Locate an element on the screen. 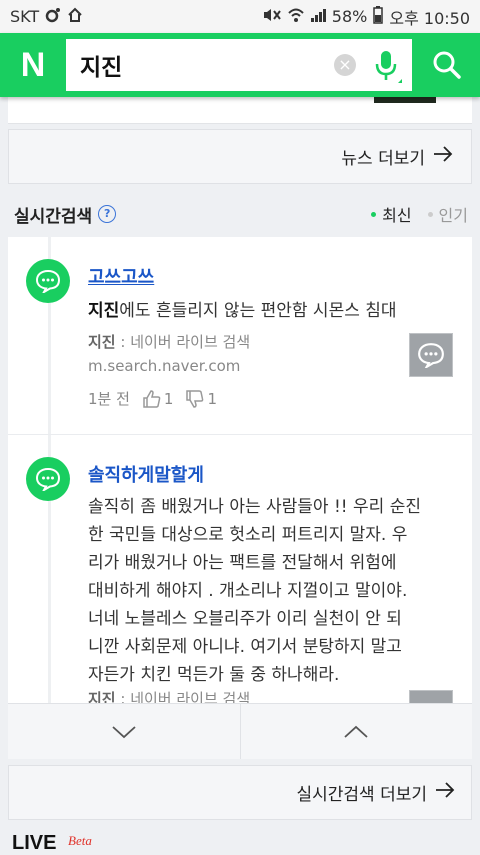 This screenshot has height=855, width=480. dislike-button: 1 is located at coordinates (201, 399).